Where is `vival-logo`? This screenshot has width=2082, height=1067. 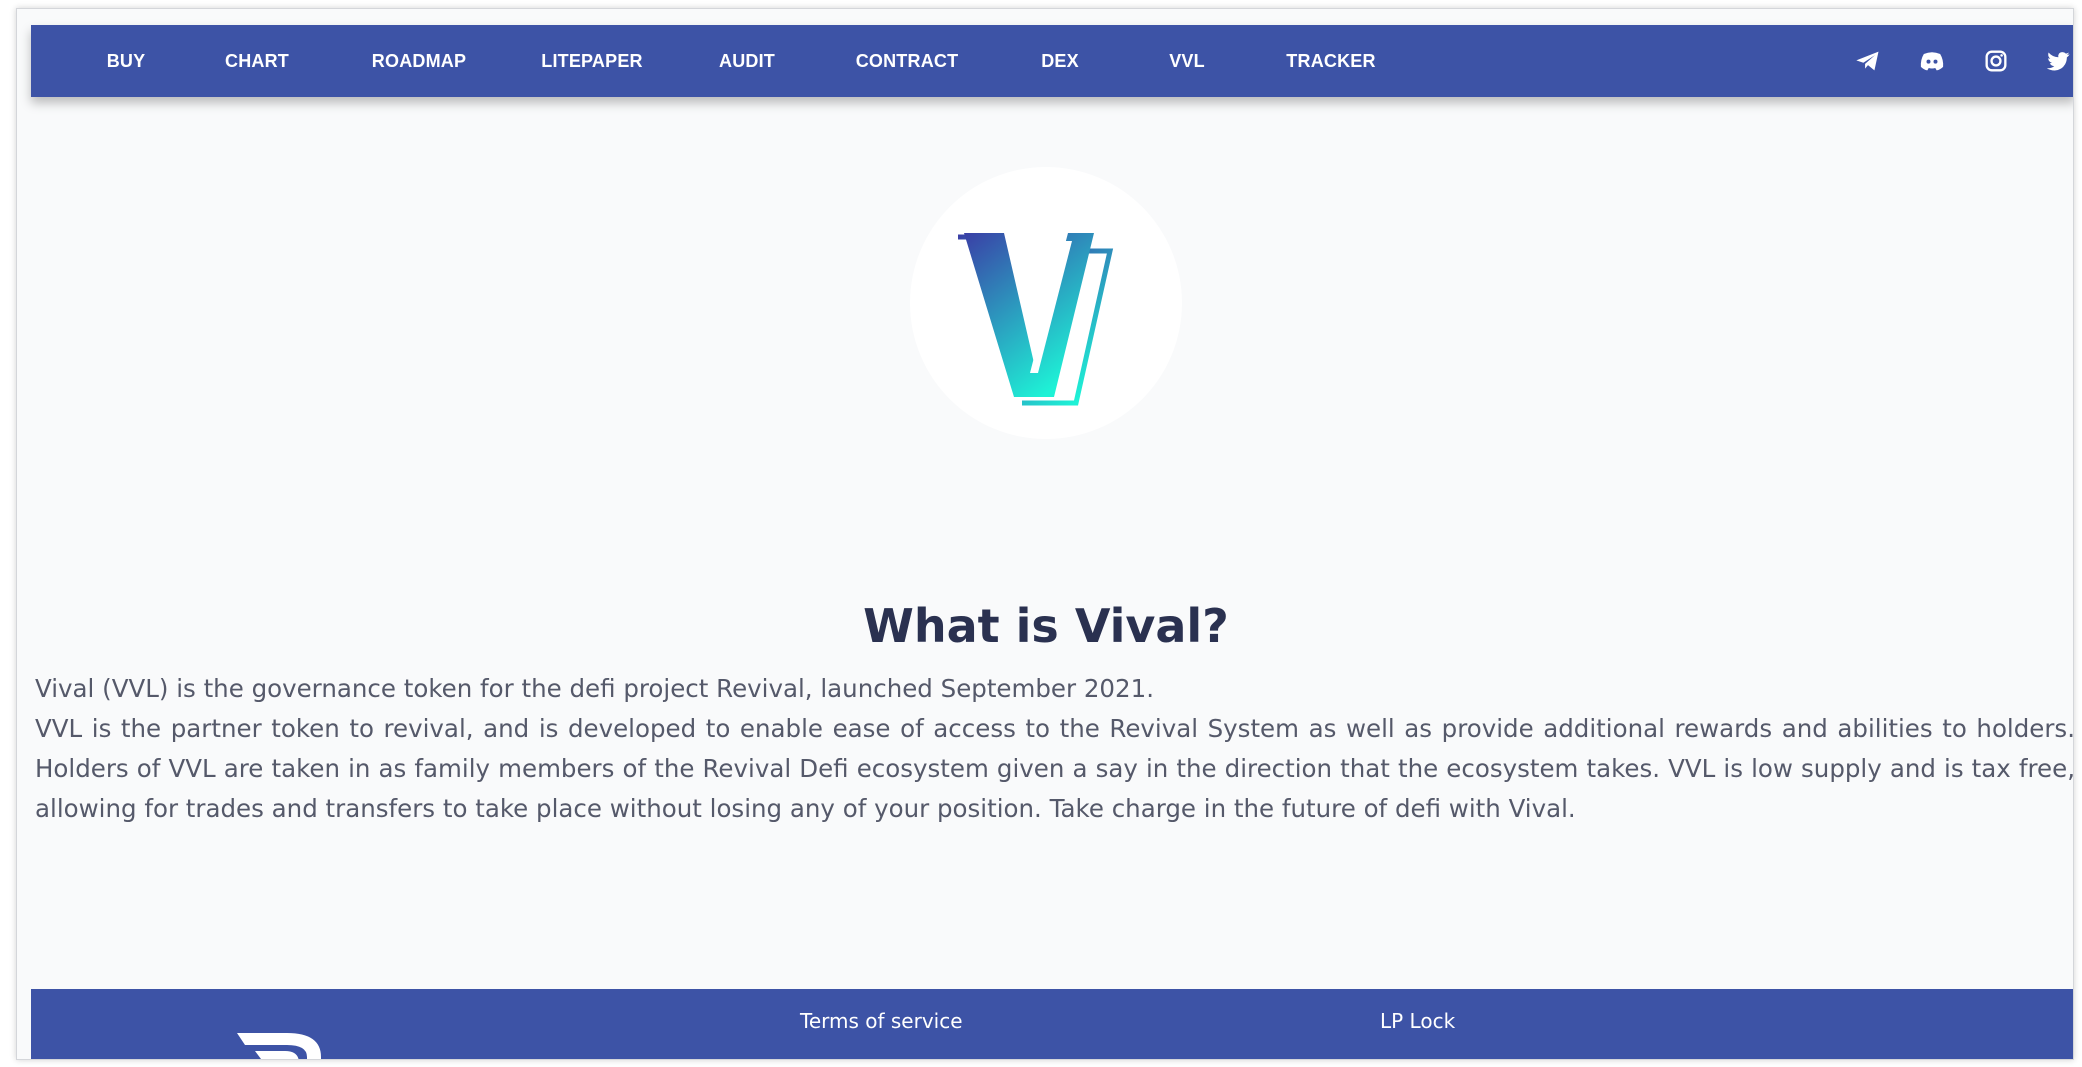
vival-logo is located at coordinates (1046, 303).